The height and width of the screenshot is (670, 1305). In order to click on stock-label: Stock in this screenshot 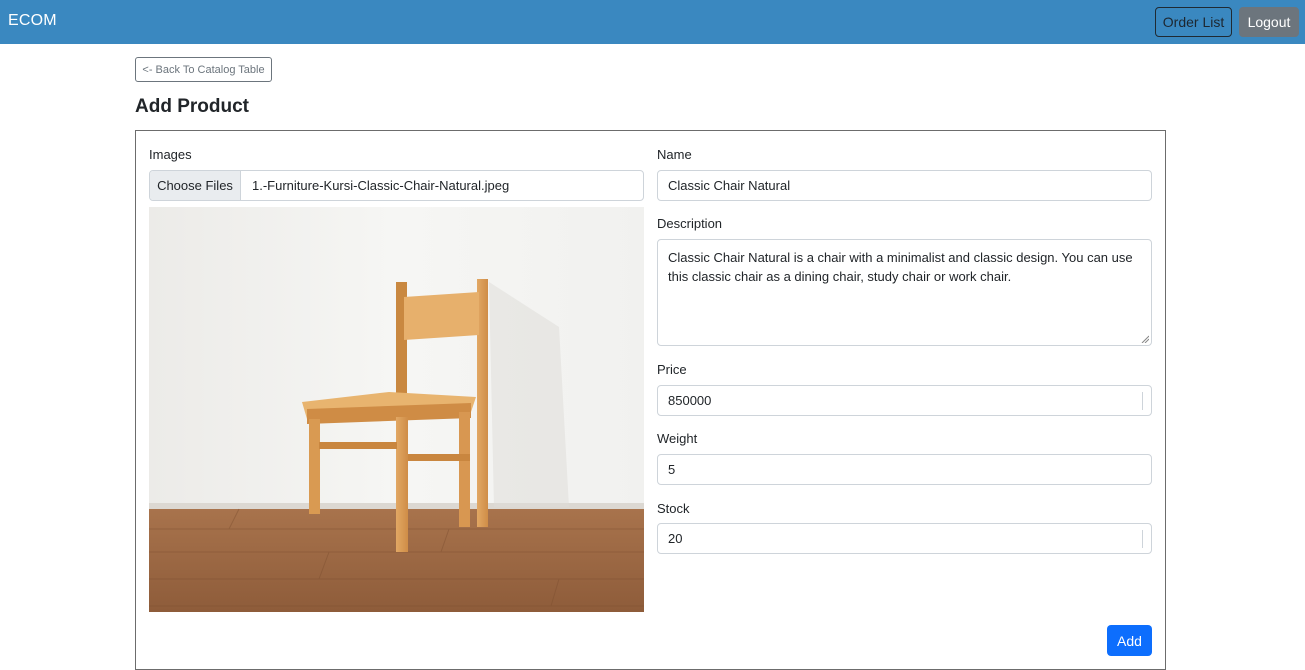, I will do `click(673, 508)`.